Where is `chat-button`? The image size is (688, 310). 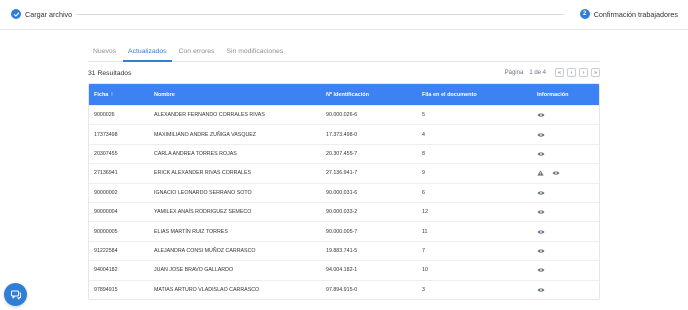 chat-button is located at coordinates (15, 294).